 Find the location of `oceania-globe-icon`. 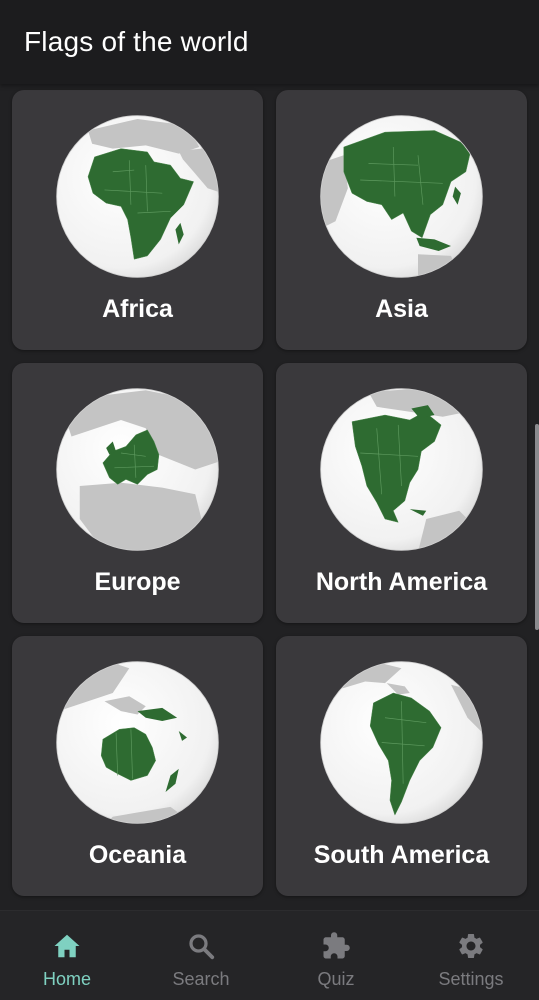

oceania-globe-icon is located at coordinates (137, 742).